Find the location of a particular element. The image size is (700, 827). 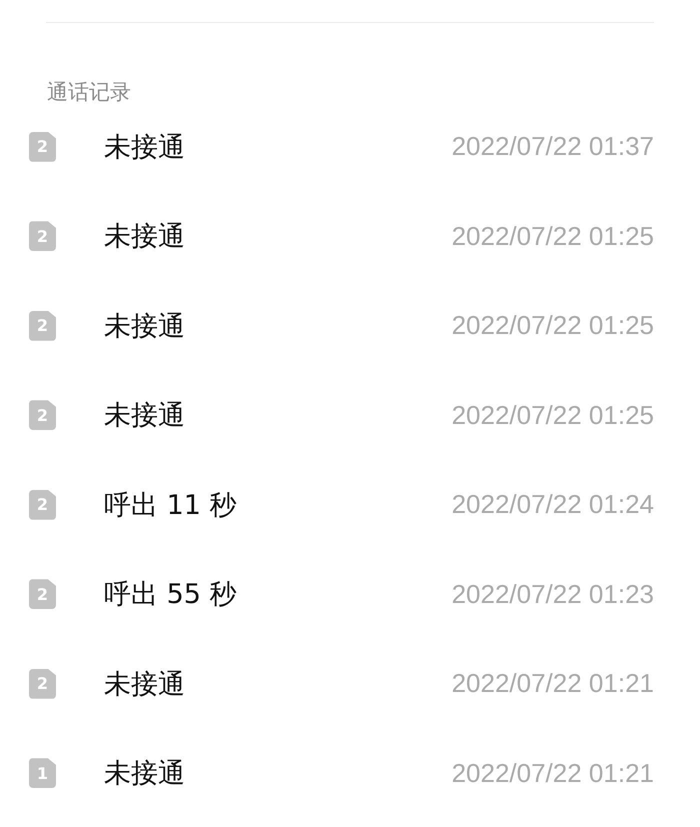

call-time: 2022/07/22 01:23 is located at coordinates (553, 594).